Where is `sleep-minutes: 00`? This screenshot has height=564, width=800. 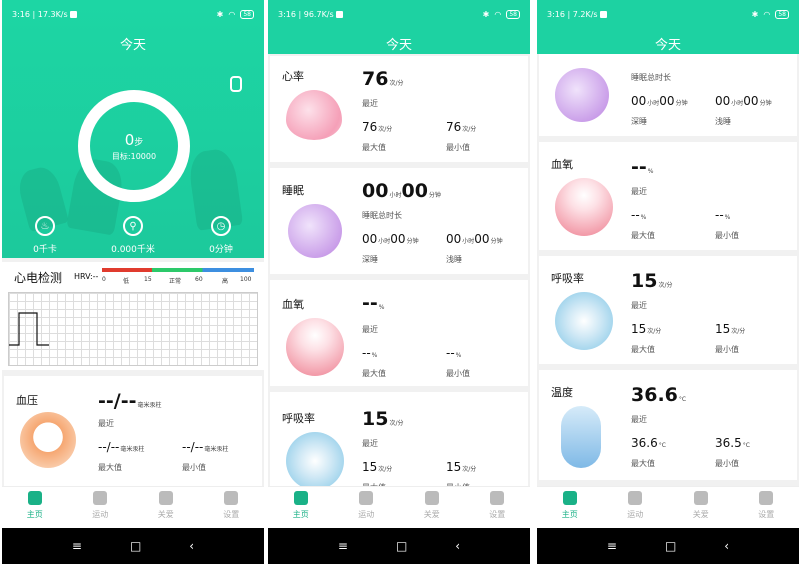 sleep-minutes: 00 is located at coordinates (414, 191).